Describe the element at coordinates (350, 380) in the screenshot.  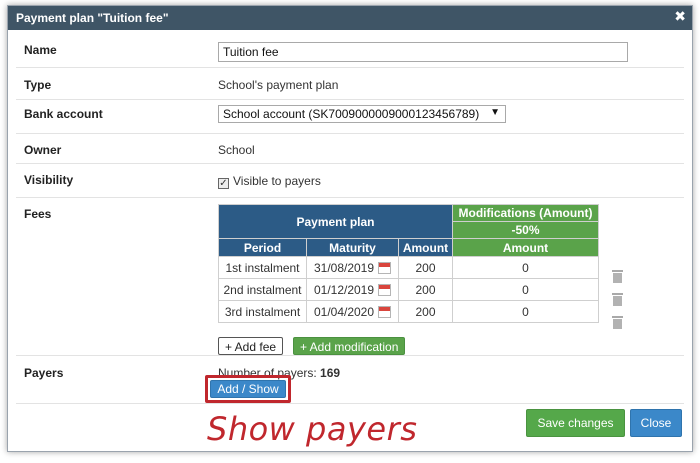
I see `payers-row: Payers Number of payers: 169` at that location.